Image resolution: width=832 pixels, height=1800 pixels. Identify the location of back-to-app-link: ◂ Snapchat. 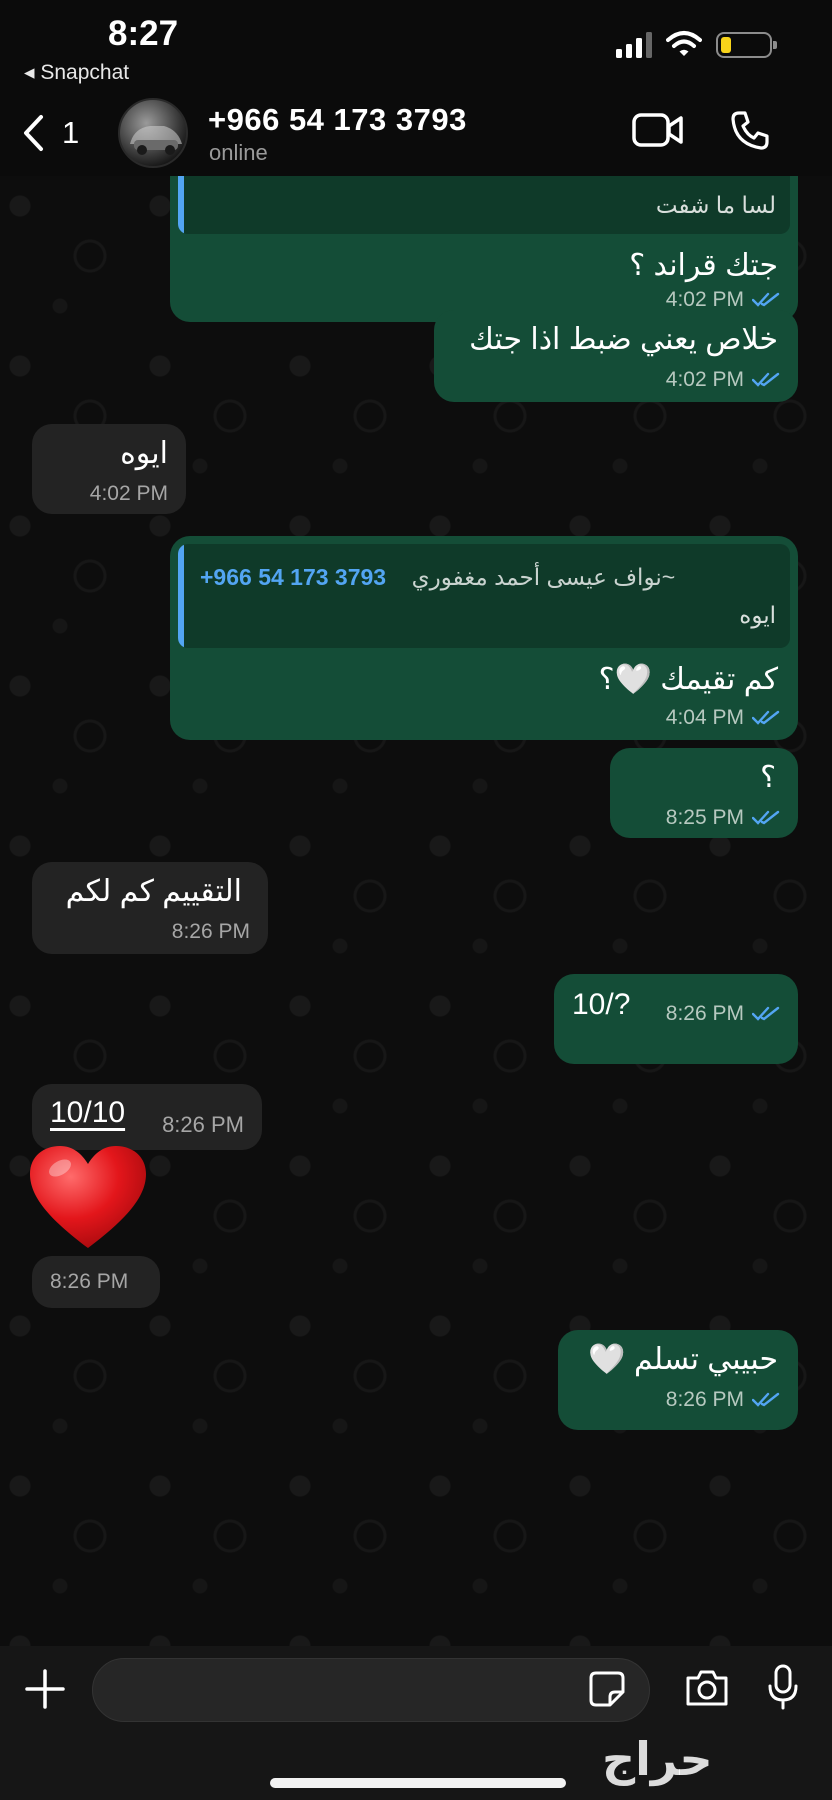
(76, 72).